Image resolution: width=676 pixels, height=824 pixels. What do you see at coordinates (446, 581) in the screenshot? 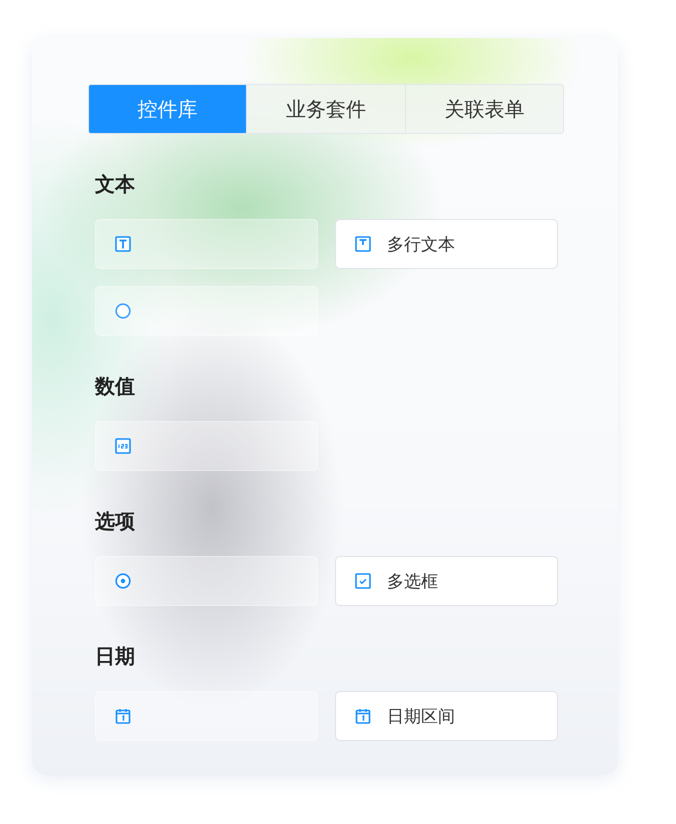
I see `control-item: 多选框` at bounding box center [446, 581].